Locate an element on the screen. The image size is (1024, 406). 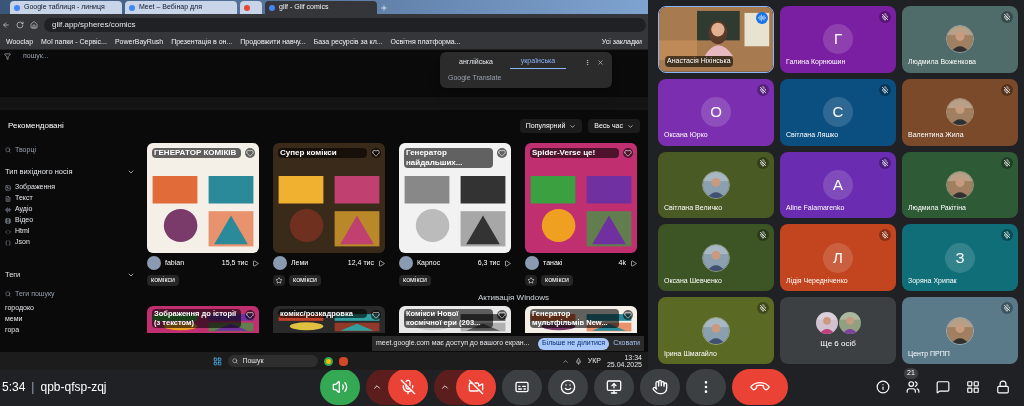
mic-icon is located at coordinates (578, 361).